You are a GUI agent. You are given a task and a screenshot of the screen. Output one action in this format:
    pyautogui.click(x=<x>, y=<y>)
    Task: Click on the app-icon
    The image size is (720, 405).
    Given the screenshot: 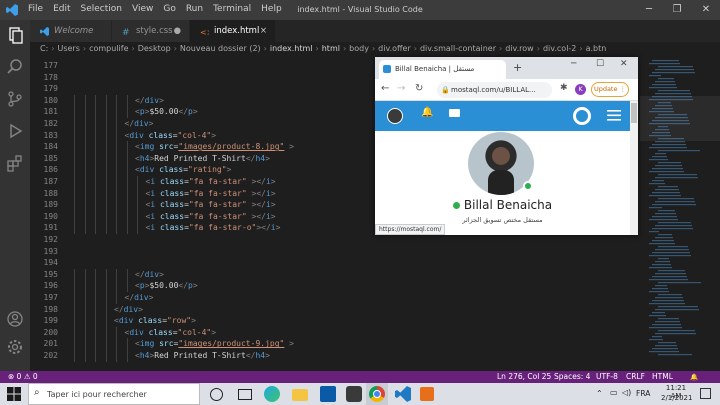 What is the action you would take?
    pyautogui.click(x=354, y=394)
    